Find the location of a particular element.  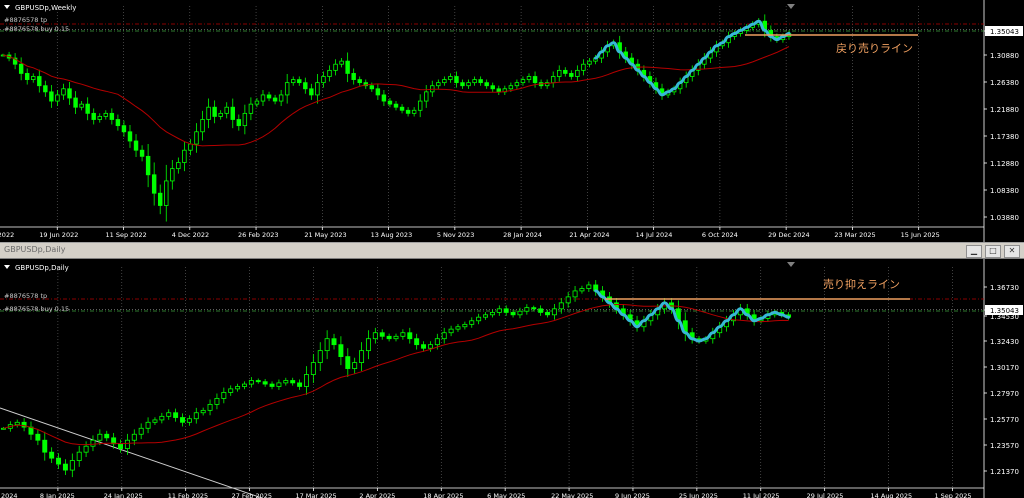

date-tick-label: 1 Sep 2025 is located at coordinates (952, 495).